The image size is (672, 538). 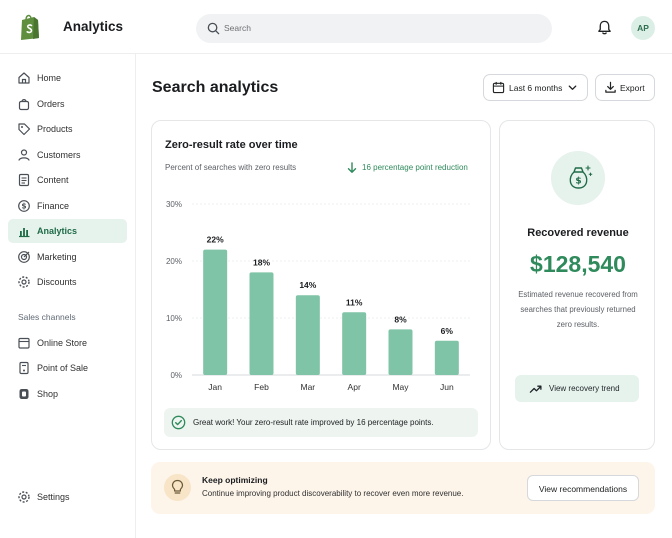 I want to click on sidebar-item-discounts: Discounts, so click(x=67, y=282).